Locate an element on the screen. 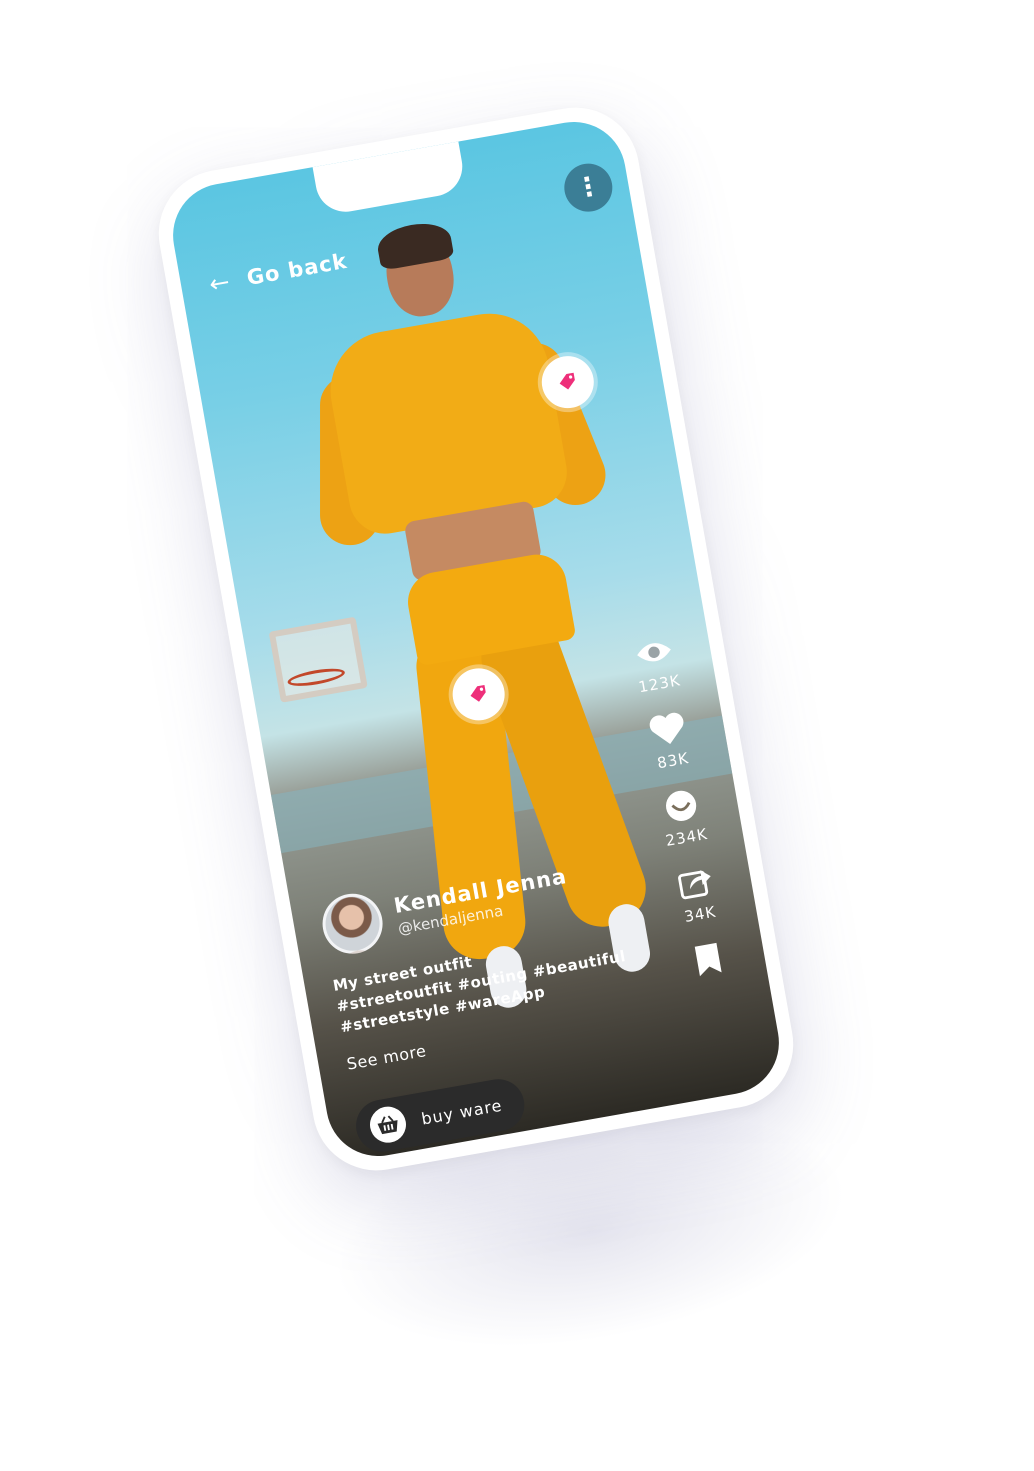 This screenshot has width=1034, height=1471. likes-count: 83K is located at coordinates (673, 760).